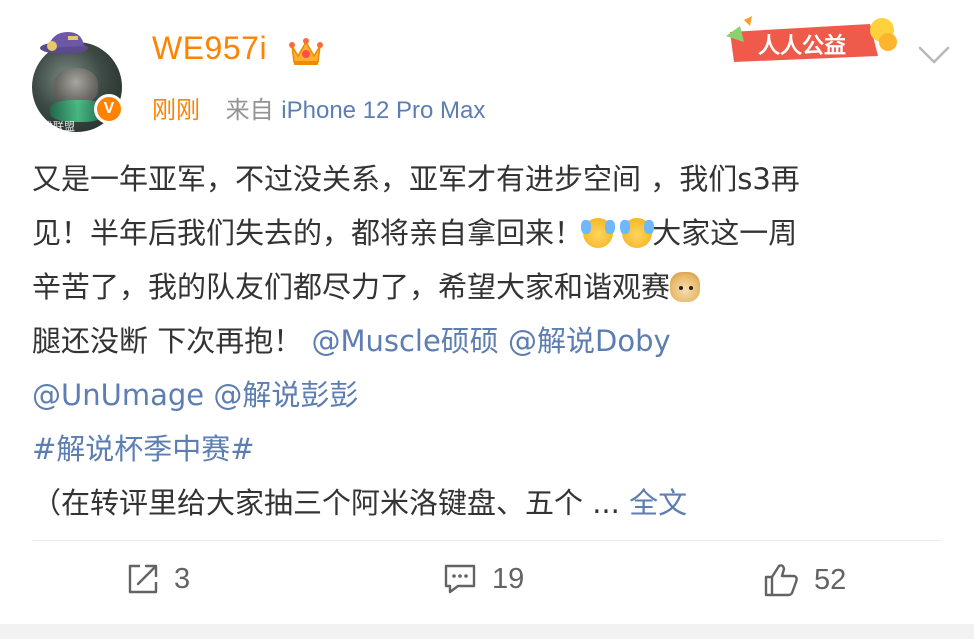  What do you see at coordinates (725, 233) in the screenshot?
I see `content-line-2-tail: 大家这一周` at bounding box center [725, 233].